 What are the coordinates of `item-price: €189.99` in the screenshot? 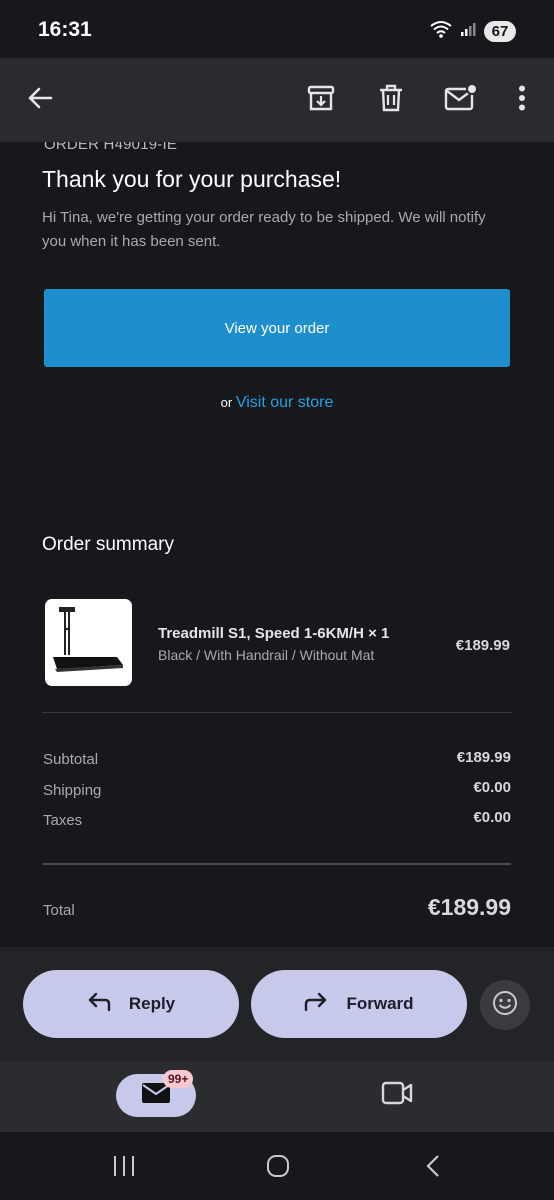 It's located at (482, 645).